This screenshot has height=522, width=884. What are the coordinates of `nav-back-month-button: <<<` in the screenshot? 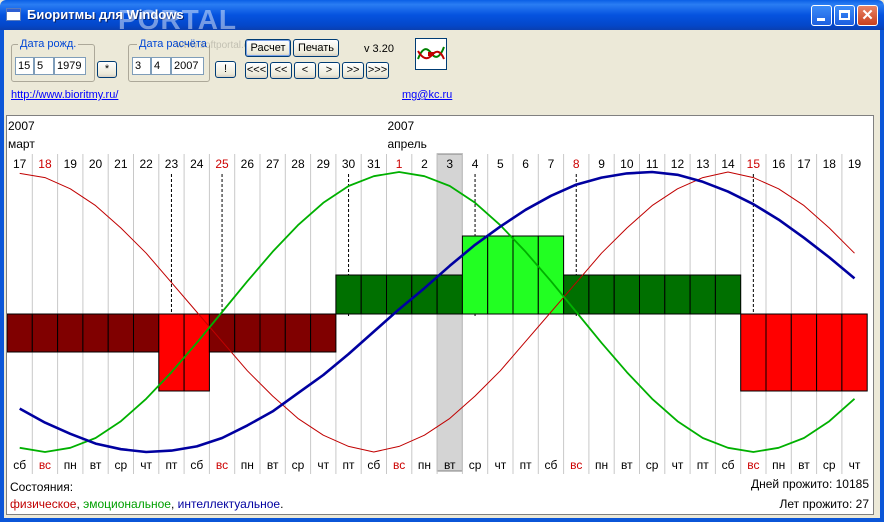 It's located at (256, 70).